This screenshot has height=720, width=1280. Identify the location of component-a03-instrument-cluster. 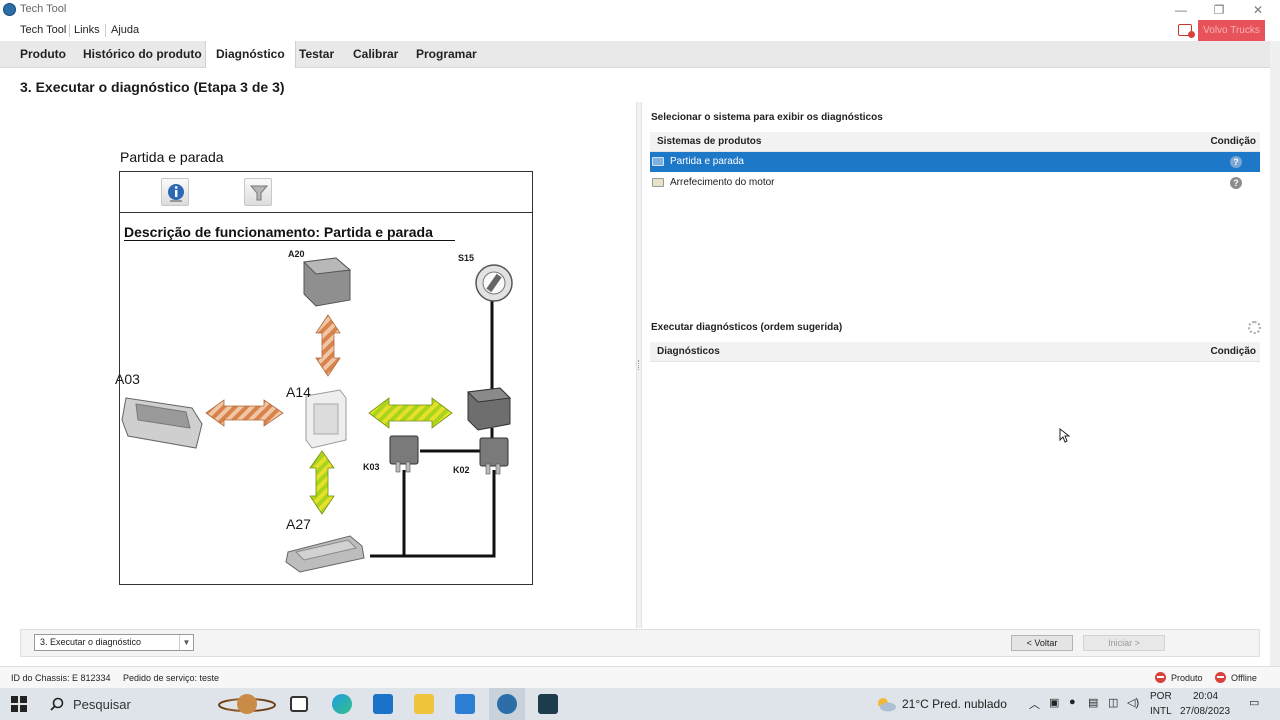
(162, 423).